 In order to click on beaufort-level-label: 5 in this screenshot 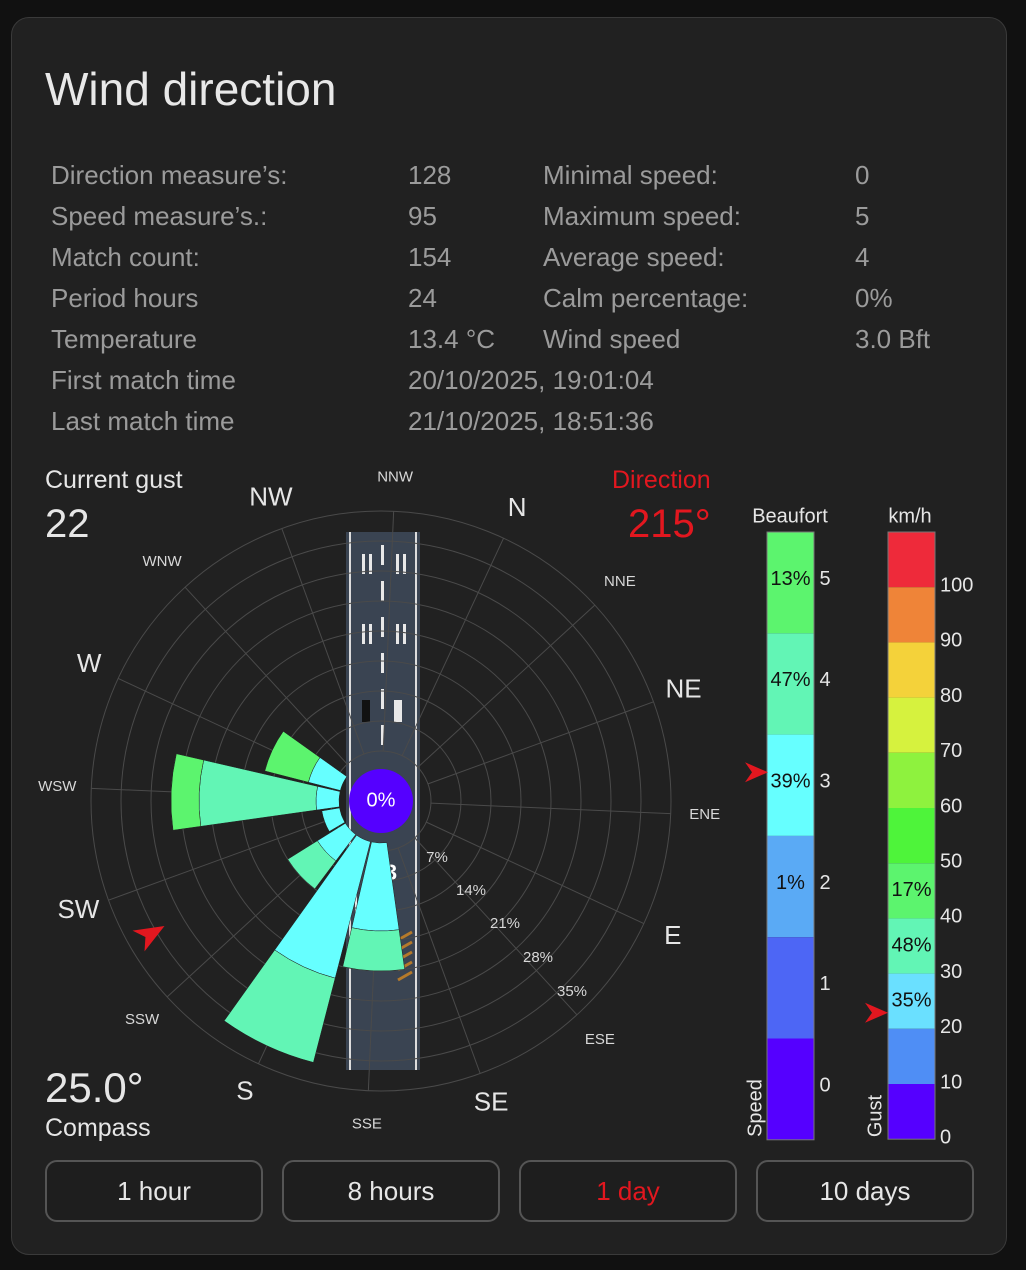, I will do `click(824, 579)`.